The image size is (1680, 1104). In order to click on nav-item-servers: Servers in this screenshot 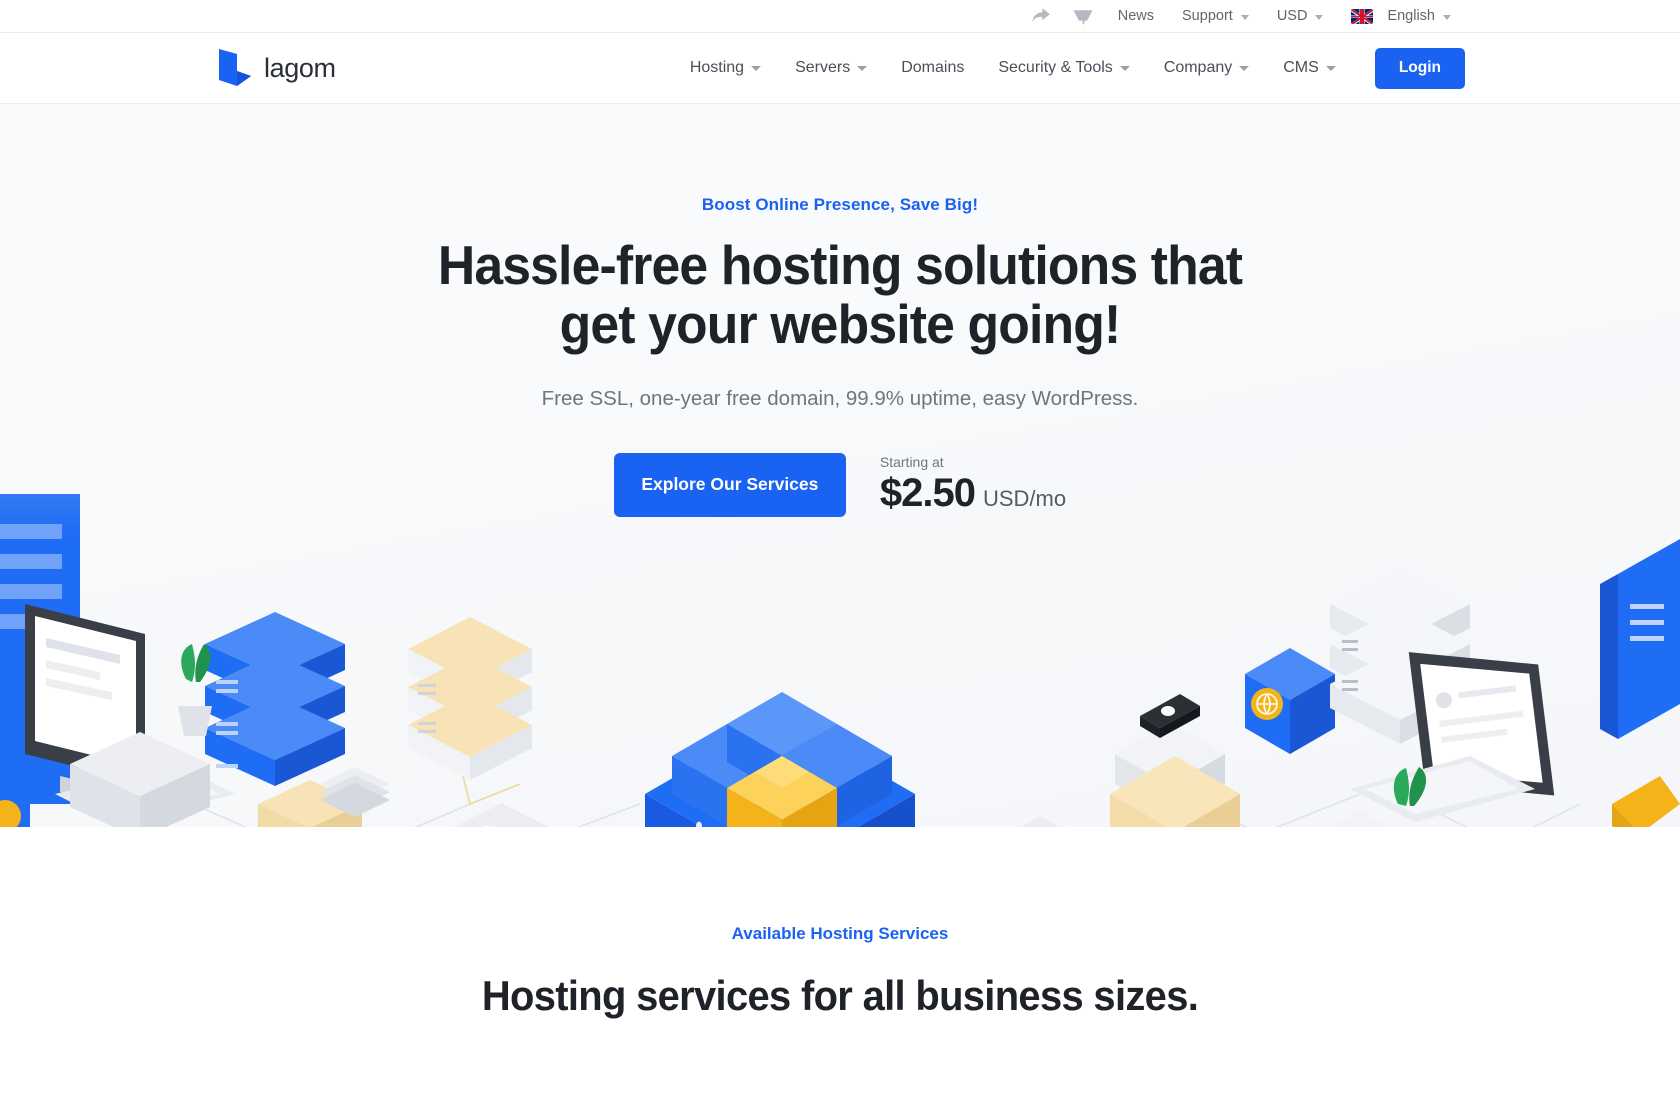, I will do `click(831, 68)`.